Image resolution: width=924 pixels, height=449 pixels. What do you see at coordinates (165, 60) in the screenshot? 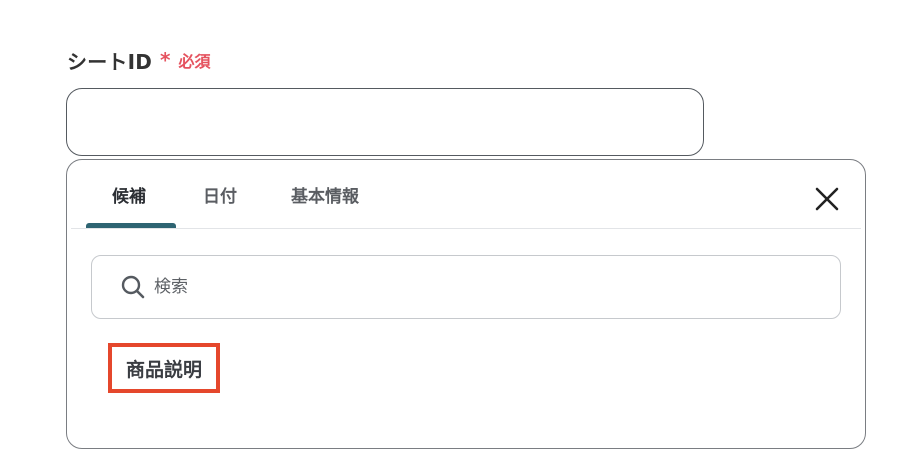
I see `required-asterisk: *` at bounding box center [165, 60].